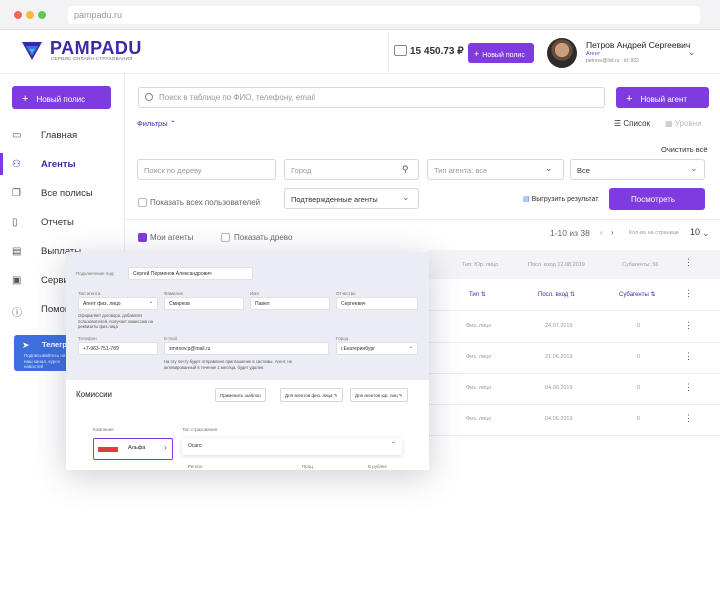 The width and height of the screenshot is (720, 595). What do you see at coordinates (94, 394) in the screenshot?
I see `commissions-title: Комиссии` at bounding box center [94, 394].